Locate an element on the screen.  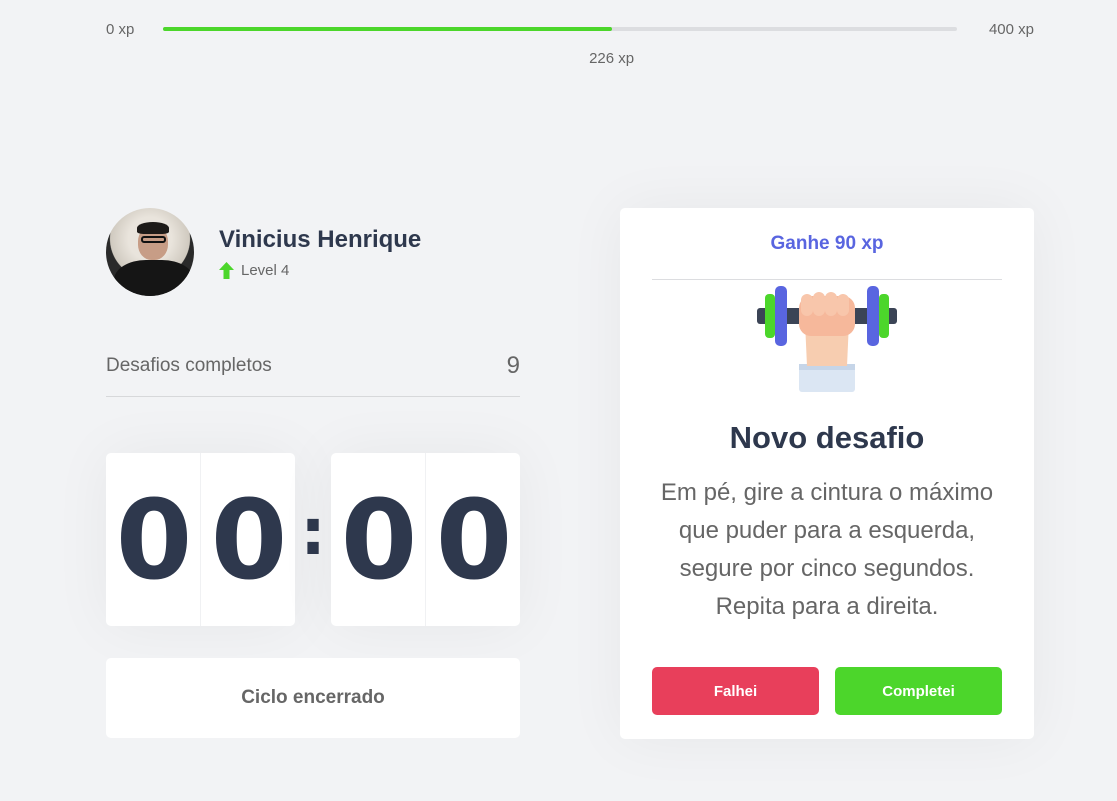
minute-tens-digit: 0 is located at coordinates (154, 539).